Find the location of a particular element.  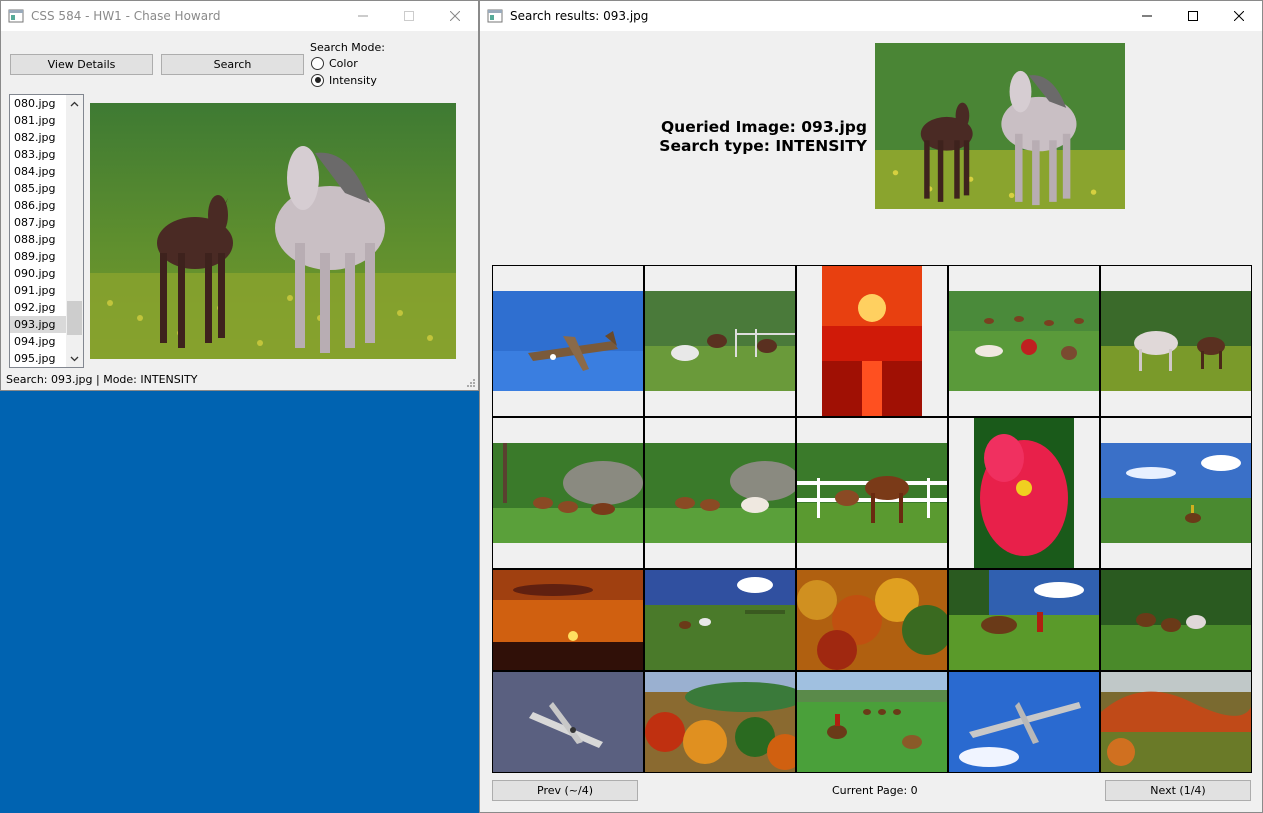

list-item: 092.jpg is located at coordinates (38, 307).